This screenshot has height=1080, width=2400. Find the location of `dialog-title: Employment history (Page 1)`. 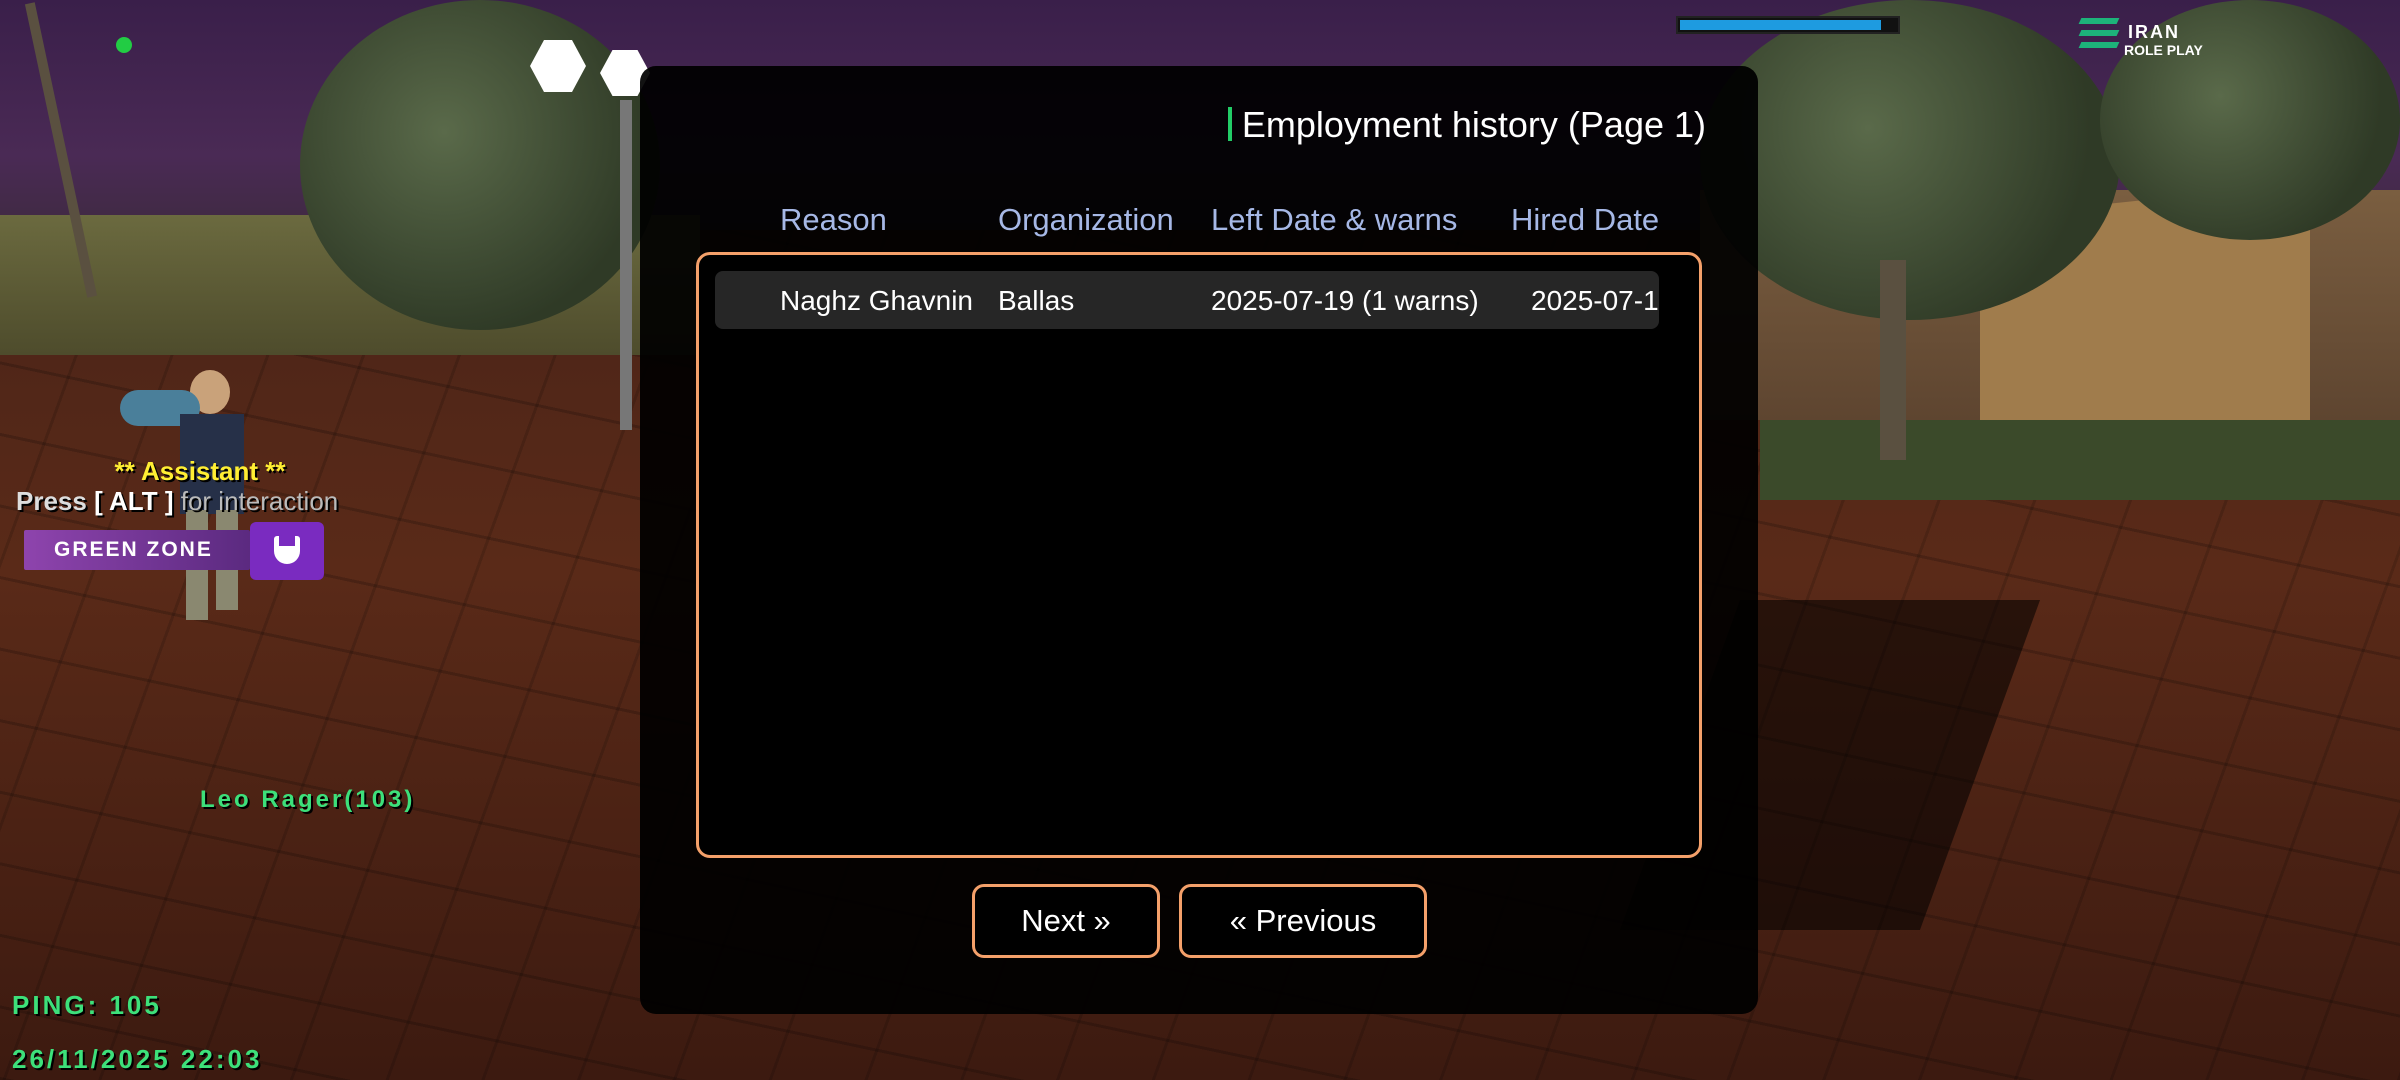

dialog-title: Employment history (Page 1) is located at coordinates (1466, 125).